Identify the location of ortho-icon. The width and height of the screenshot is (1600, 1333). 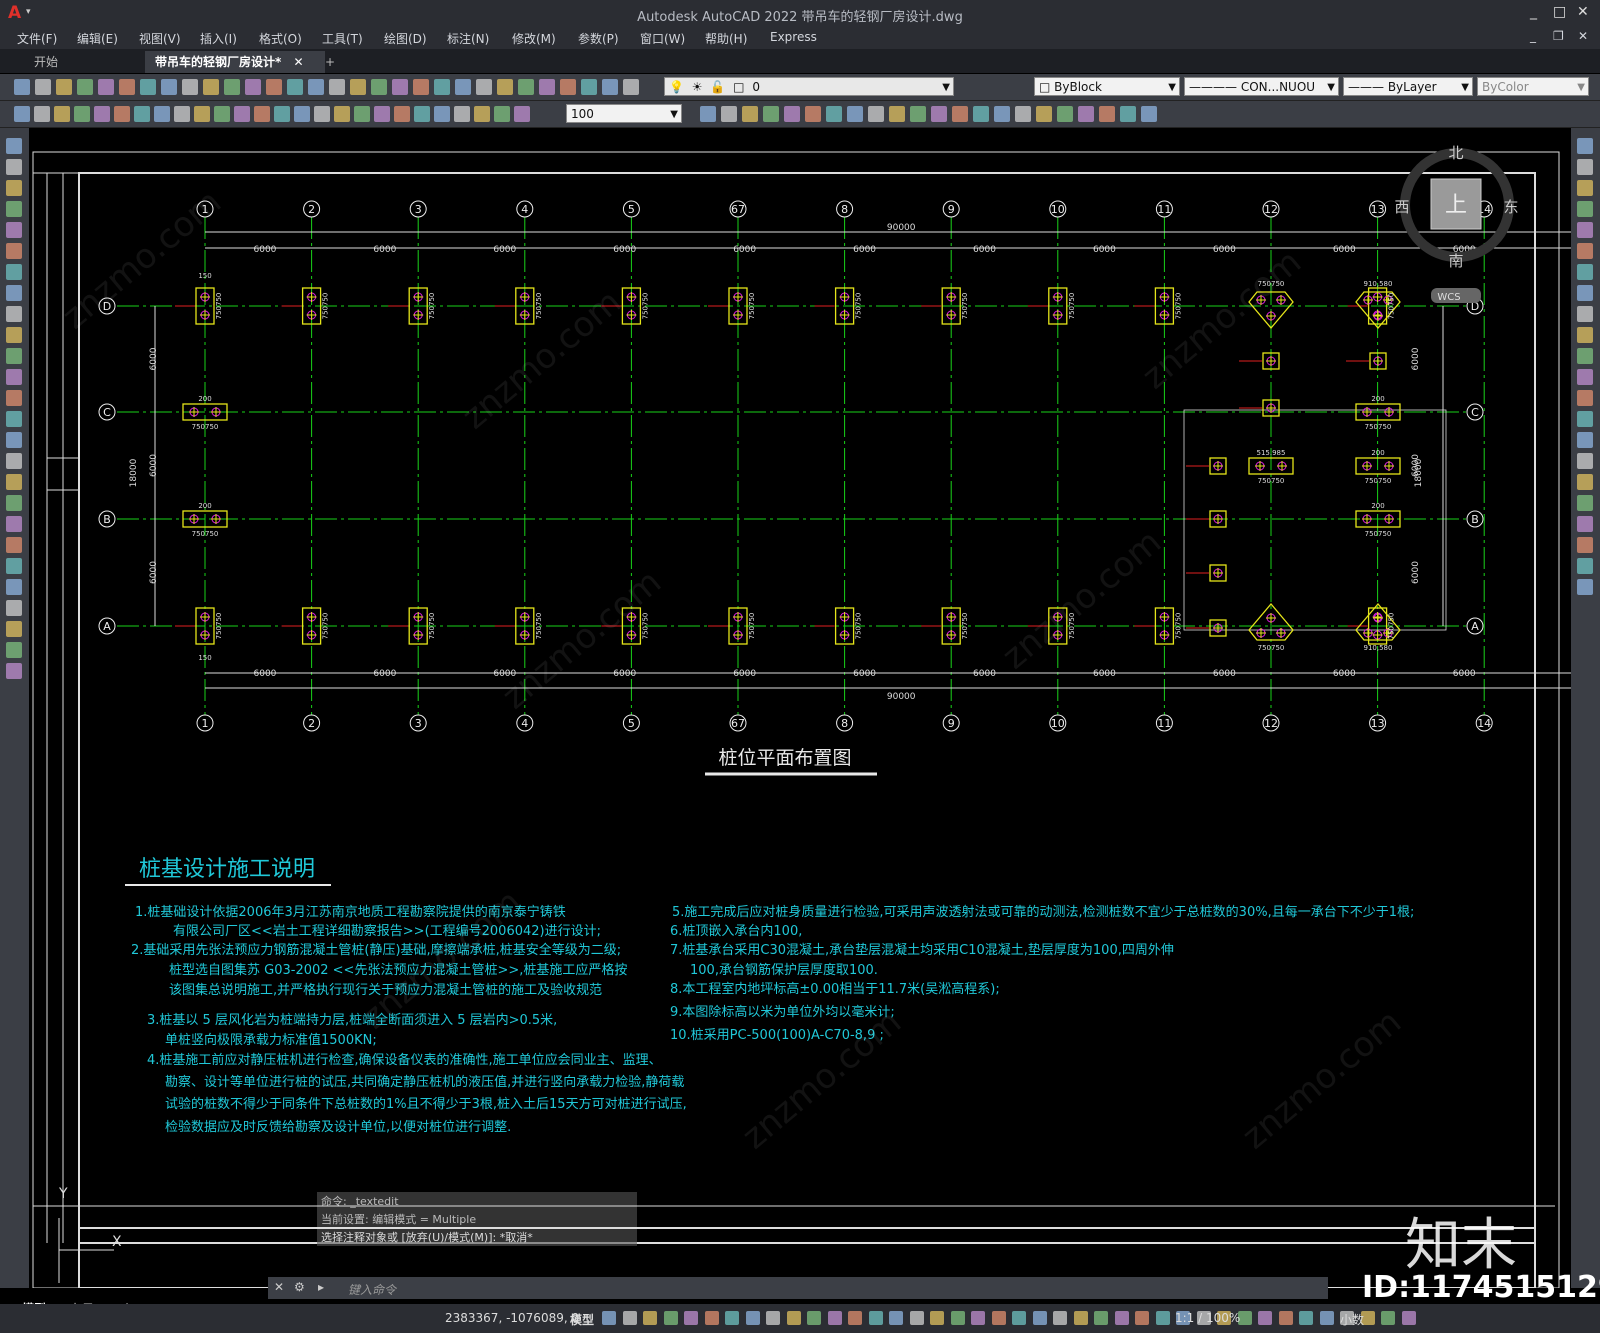
(650, 1318).